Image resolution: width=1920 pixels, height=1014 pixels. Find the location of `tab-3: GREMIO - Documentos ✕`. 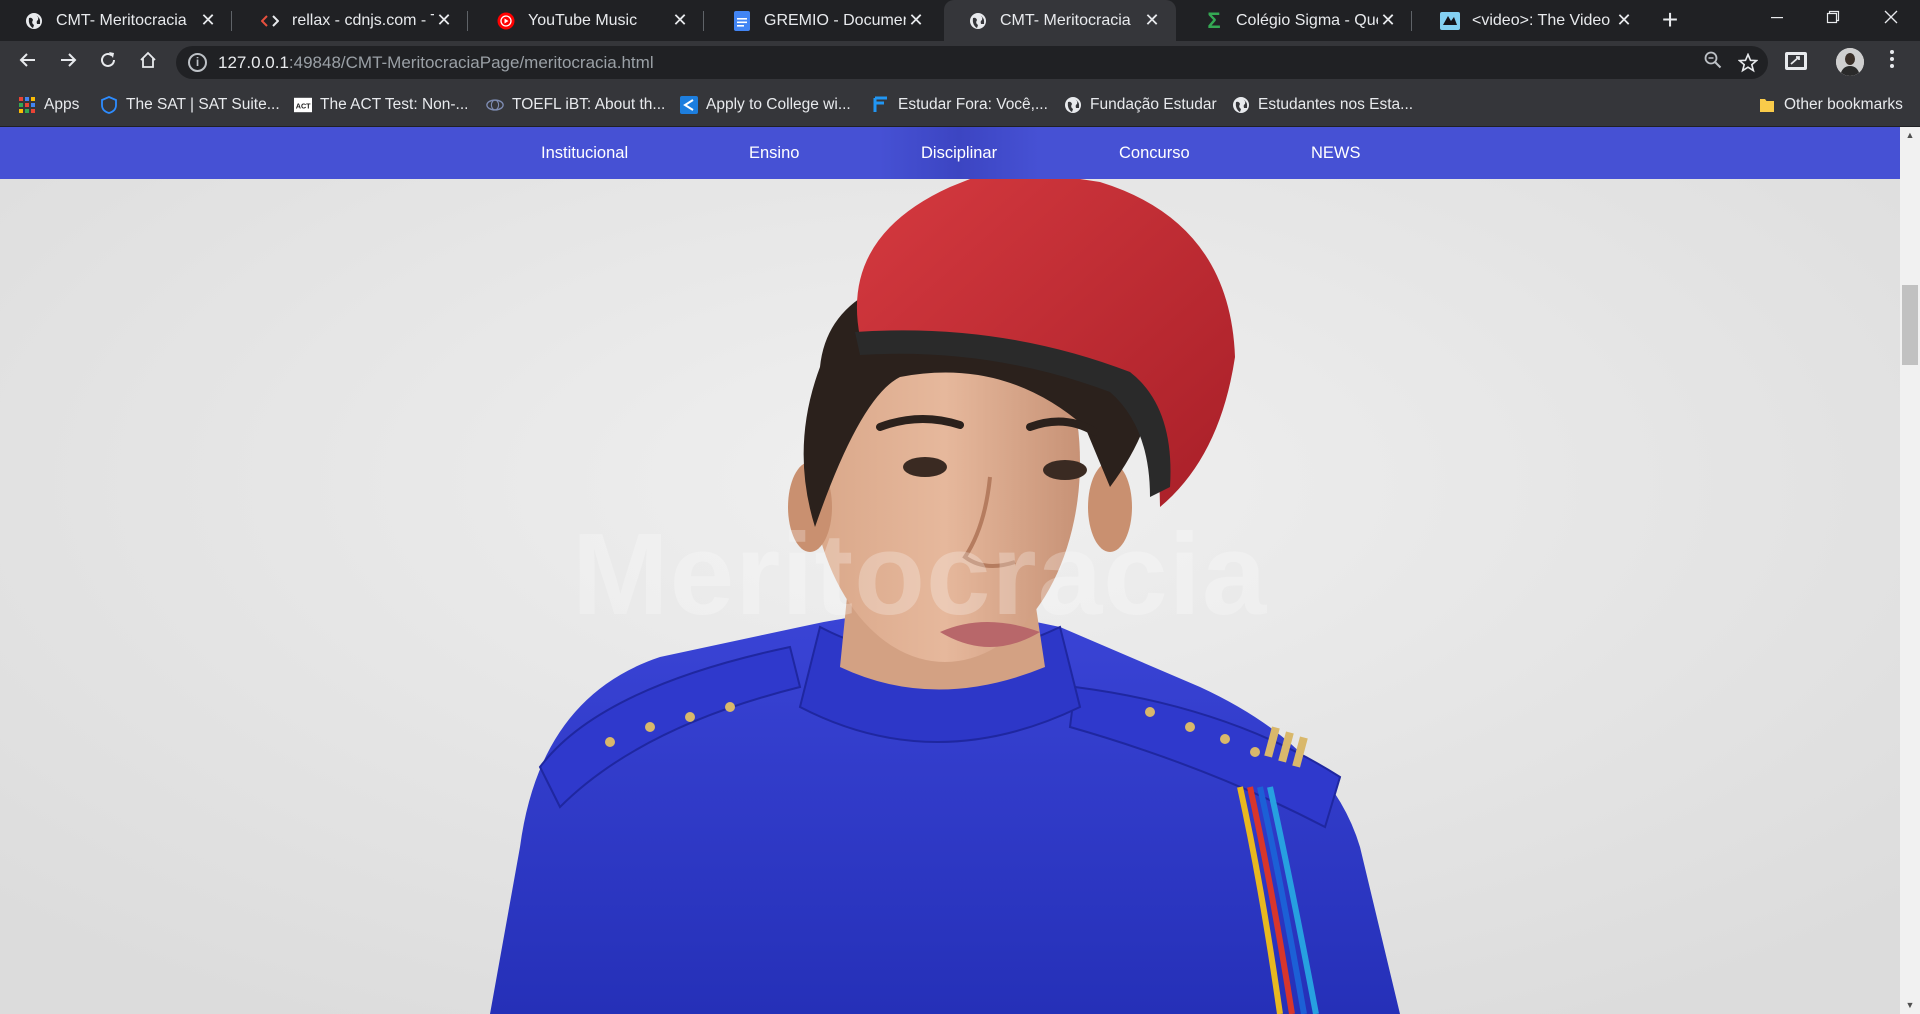

tab-3: GREMIO - Documentos ✕ is located at coordinates (824, 20).